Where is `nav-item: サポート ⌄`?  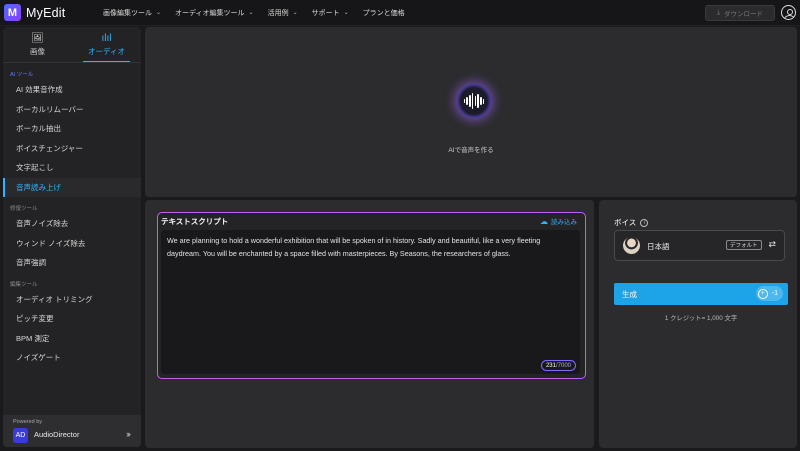
nav-item: サポート ⌄ is located at coordinates (330, 13).